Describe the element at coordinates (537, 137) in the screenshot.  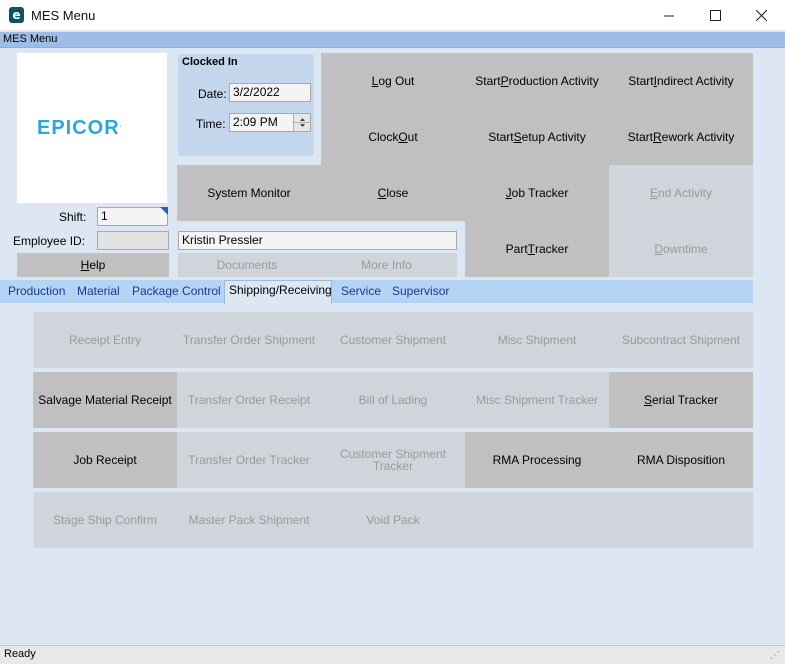
I see `start-setup-activity-button: Start Setup Activity` at that location.